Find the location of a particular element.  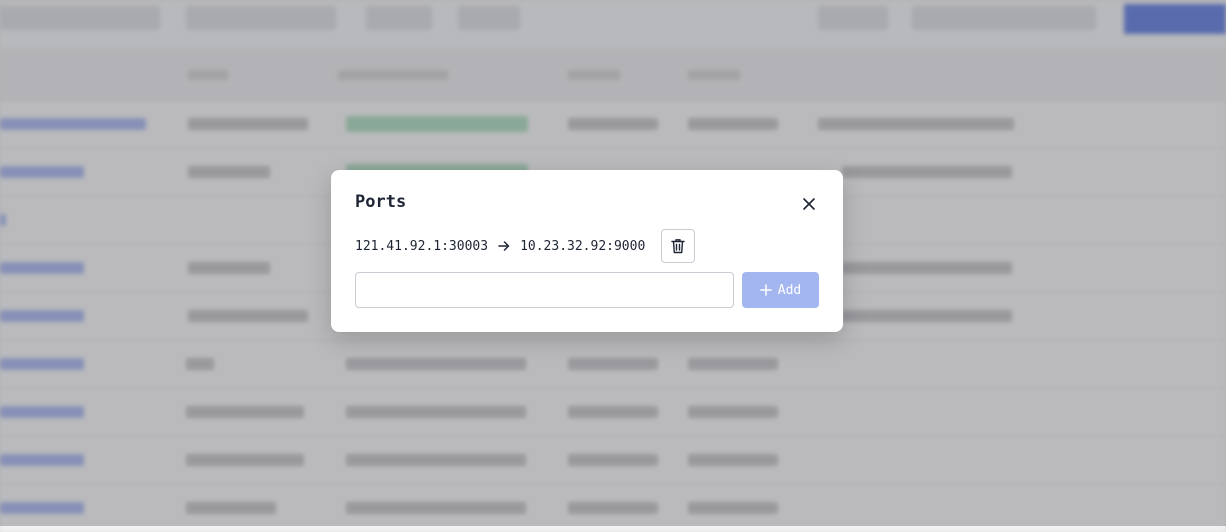

close-icon is located at coordinates (809, 204).